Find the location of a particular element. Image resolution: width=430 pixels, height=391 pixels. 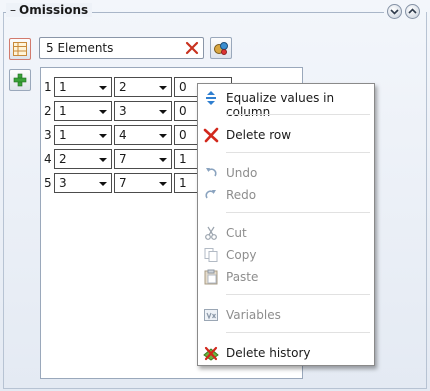

undo-icon is located at coordinates (211, 172).